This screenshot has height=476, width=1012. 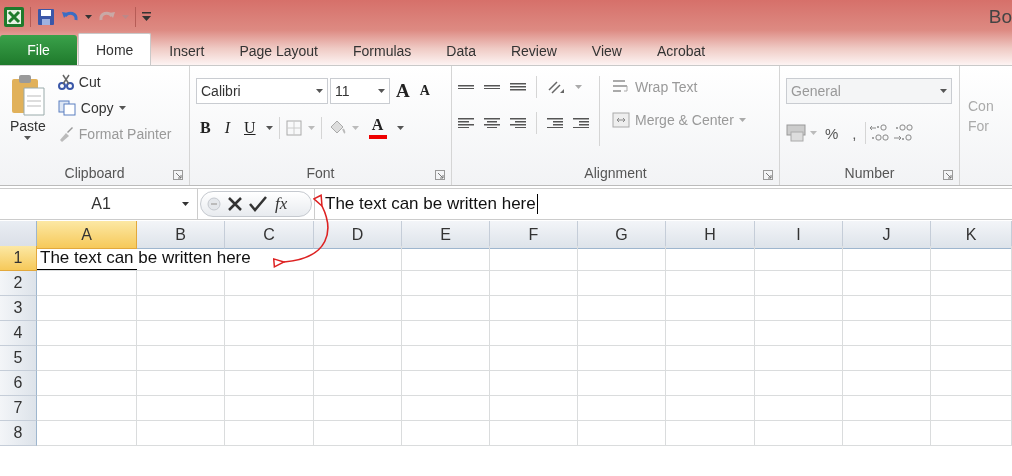 What do you see at coordinates (799, 235) in the screenshot?
I see `column-header: I` at bounding box center [799, 235].